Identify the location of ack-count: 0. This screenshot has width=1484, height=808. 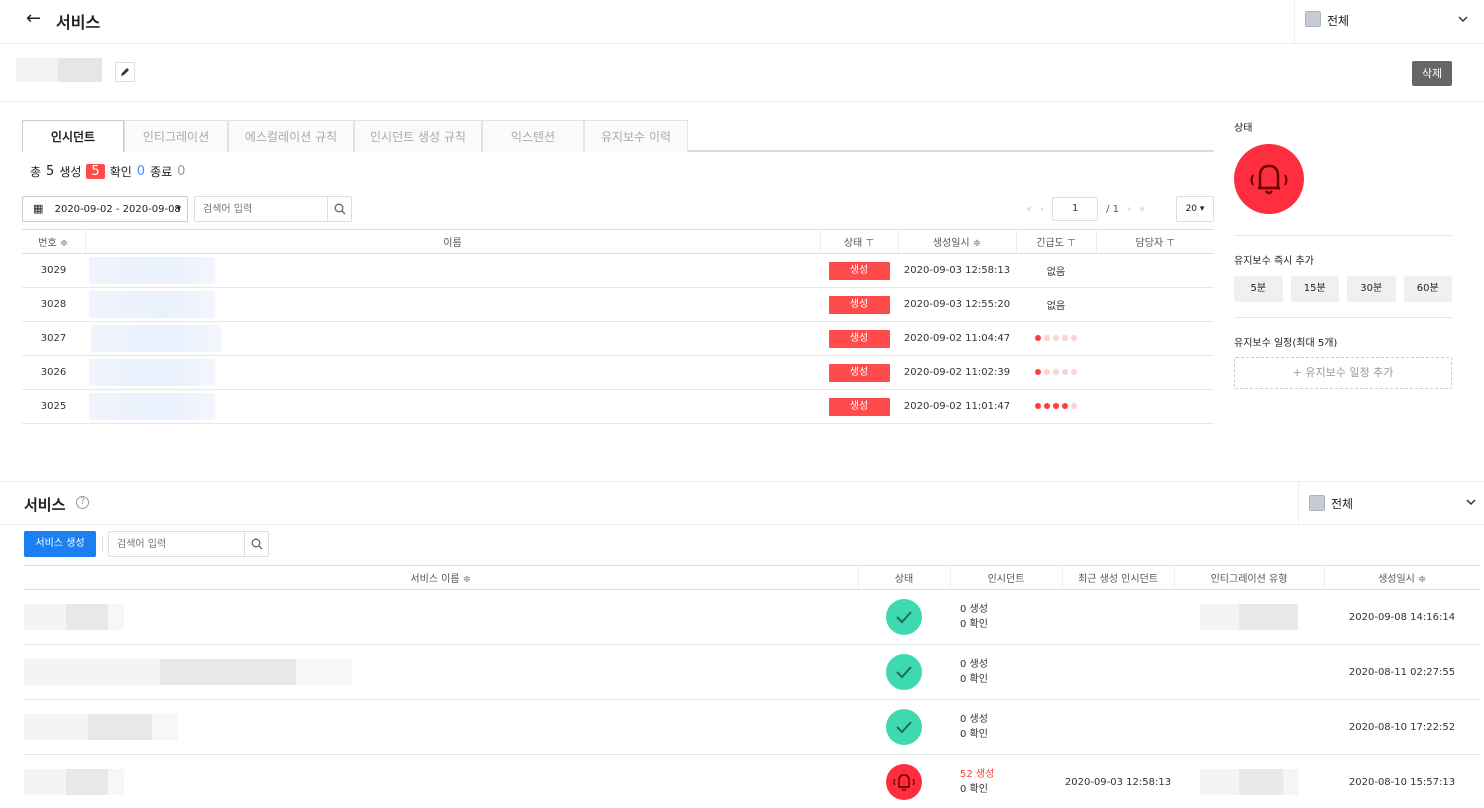
(141, 171).